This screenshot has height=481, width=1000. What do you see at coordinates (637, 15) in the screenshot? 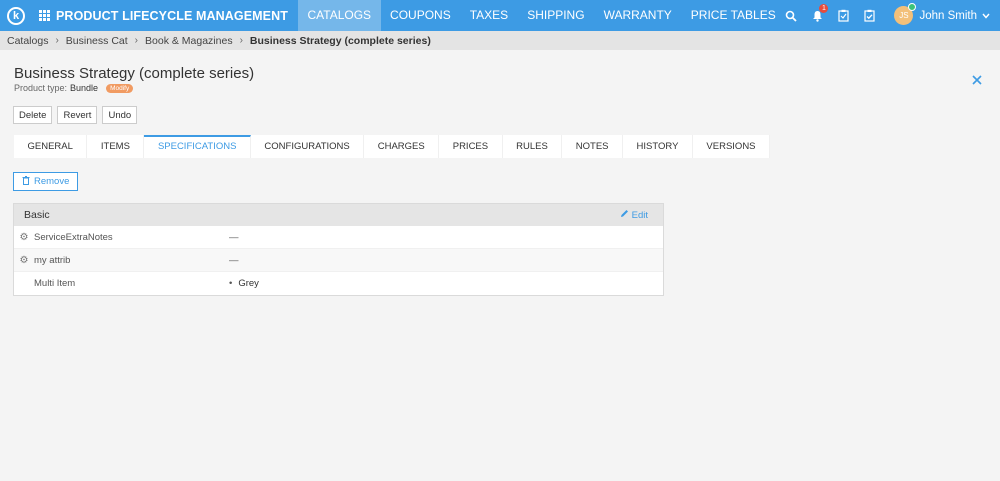
I see `nav-warranty: WARRANTY` at bounding box center [637, 15].